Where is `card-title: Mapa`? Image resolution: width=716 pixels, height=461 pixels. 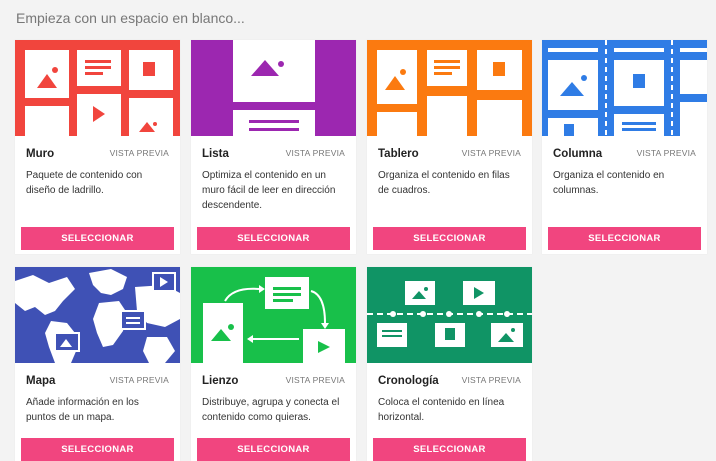 card-title: Mapa is located at coordinates (41, 381).